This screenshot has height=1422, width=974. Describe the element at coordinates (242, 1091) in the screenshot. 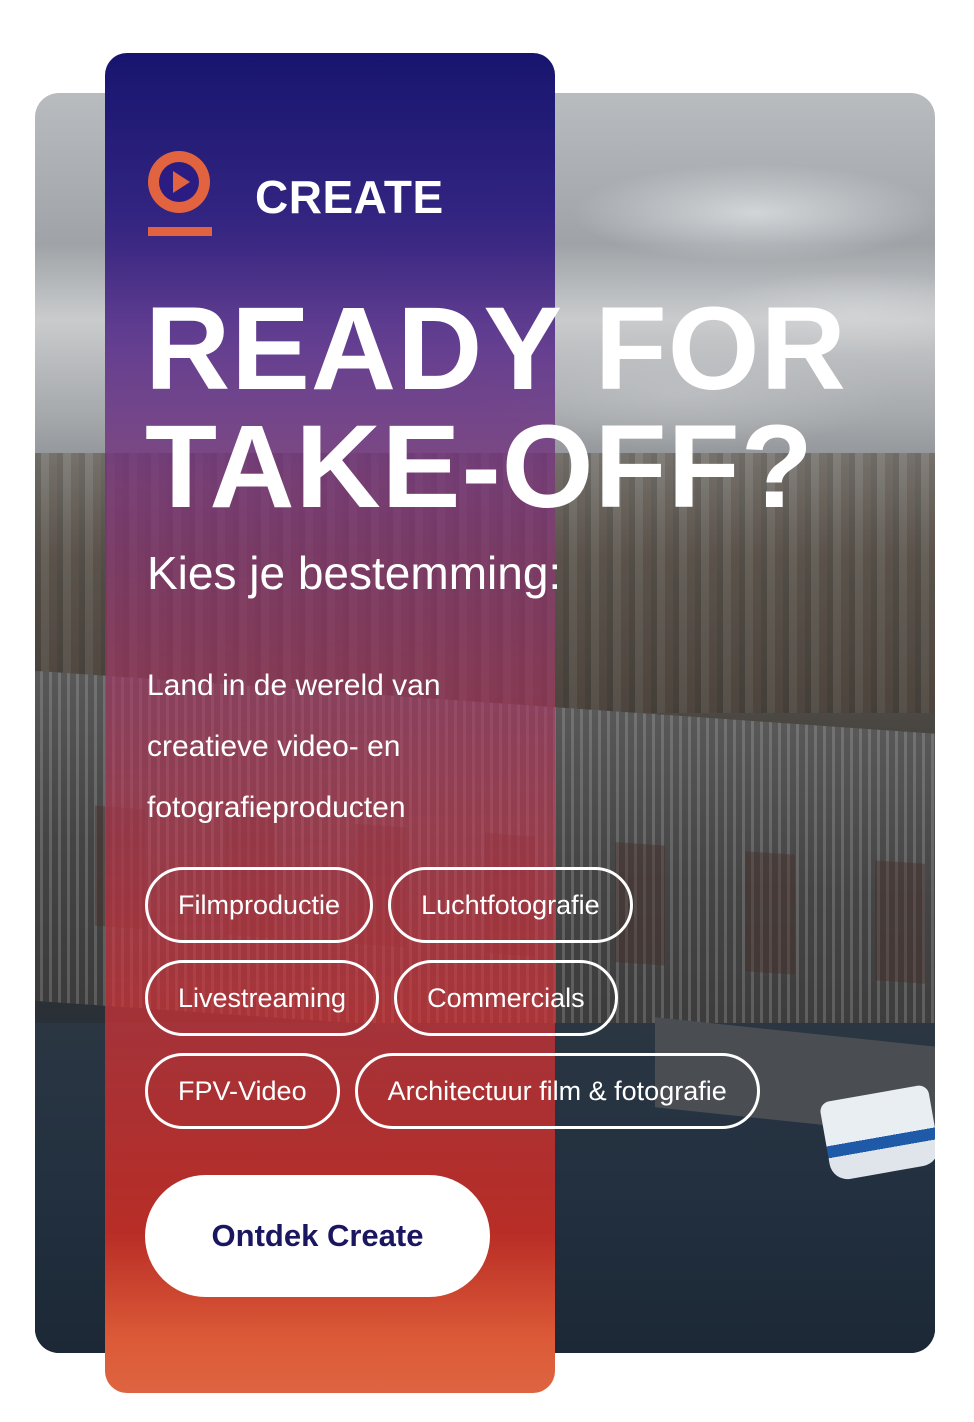

I see `tag-fpv-video: FPV-Video` at that location.